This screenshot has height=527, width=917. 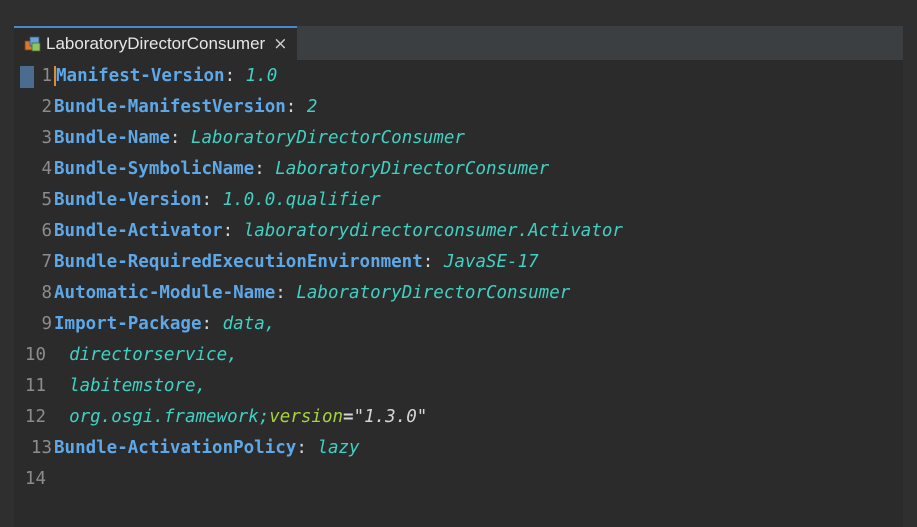 What do you see at coordinates (128, 200) in the screenshot?
I see `manifest-key: Bundle-Version` at bounding box center [128, 200].